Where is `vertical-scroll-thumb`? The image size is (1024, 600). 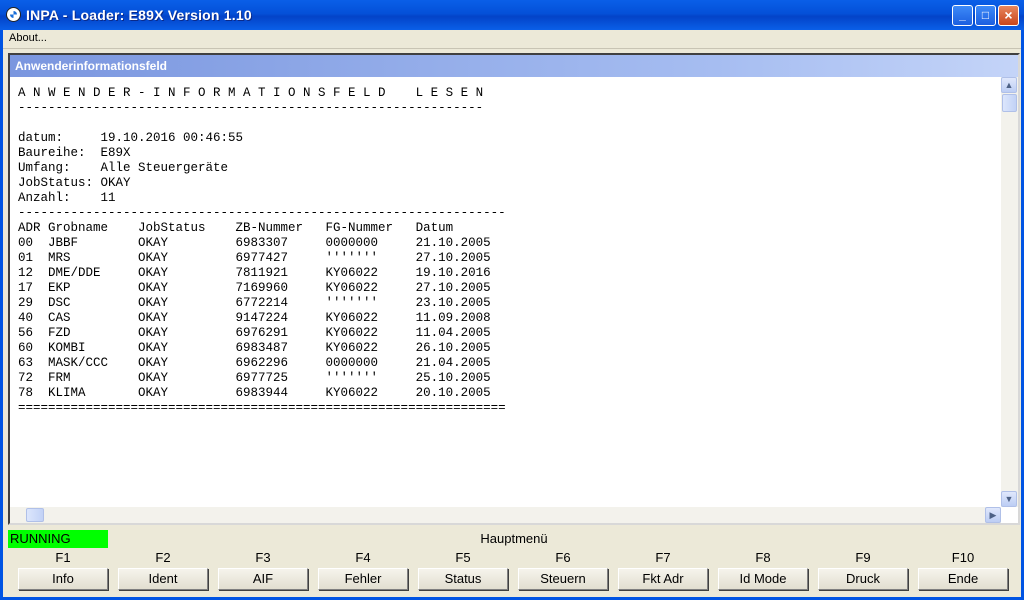 vertical-scroll-thumb is located at coordinates (1009, 103).